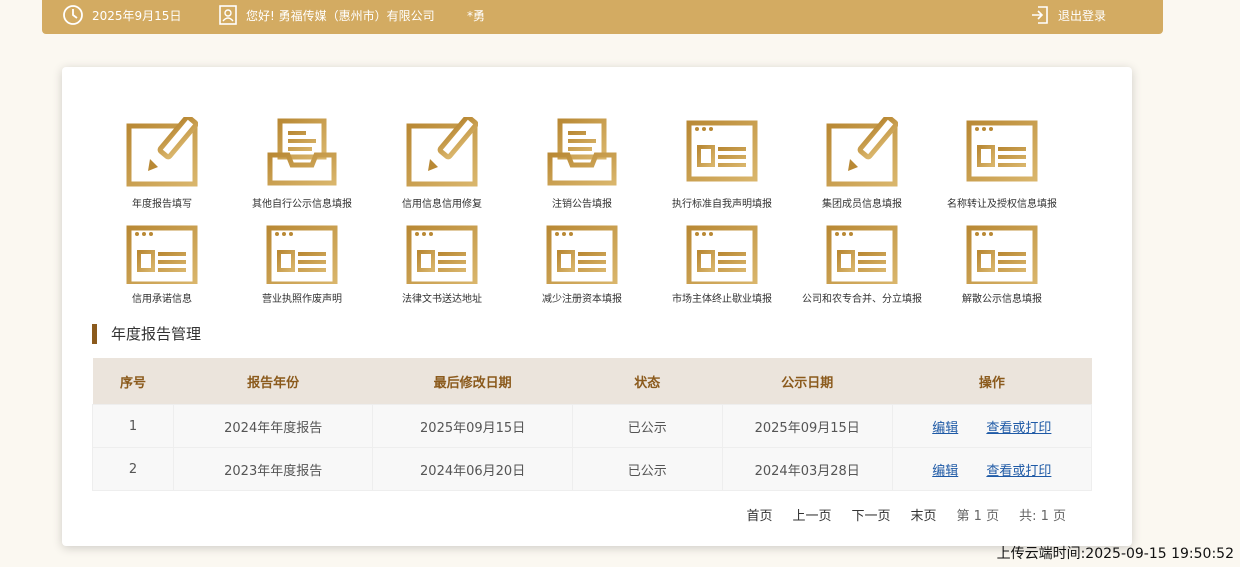 Image resolution: width=1240 pixels, height=567 pixels. What do you see at coordinates (472, 469) in the screenshot?
I see `cell-modified: 2024年06月20日` at bounding box center [472, 469].